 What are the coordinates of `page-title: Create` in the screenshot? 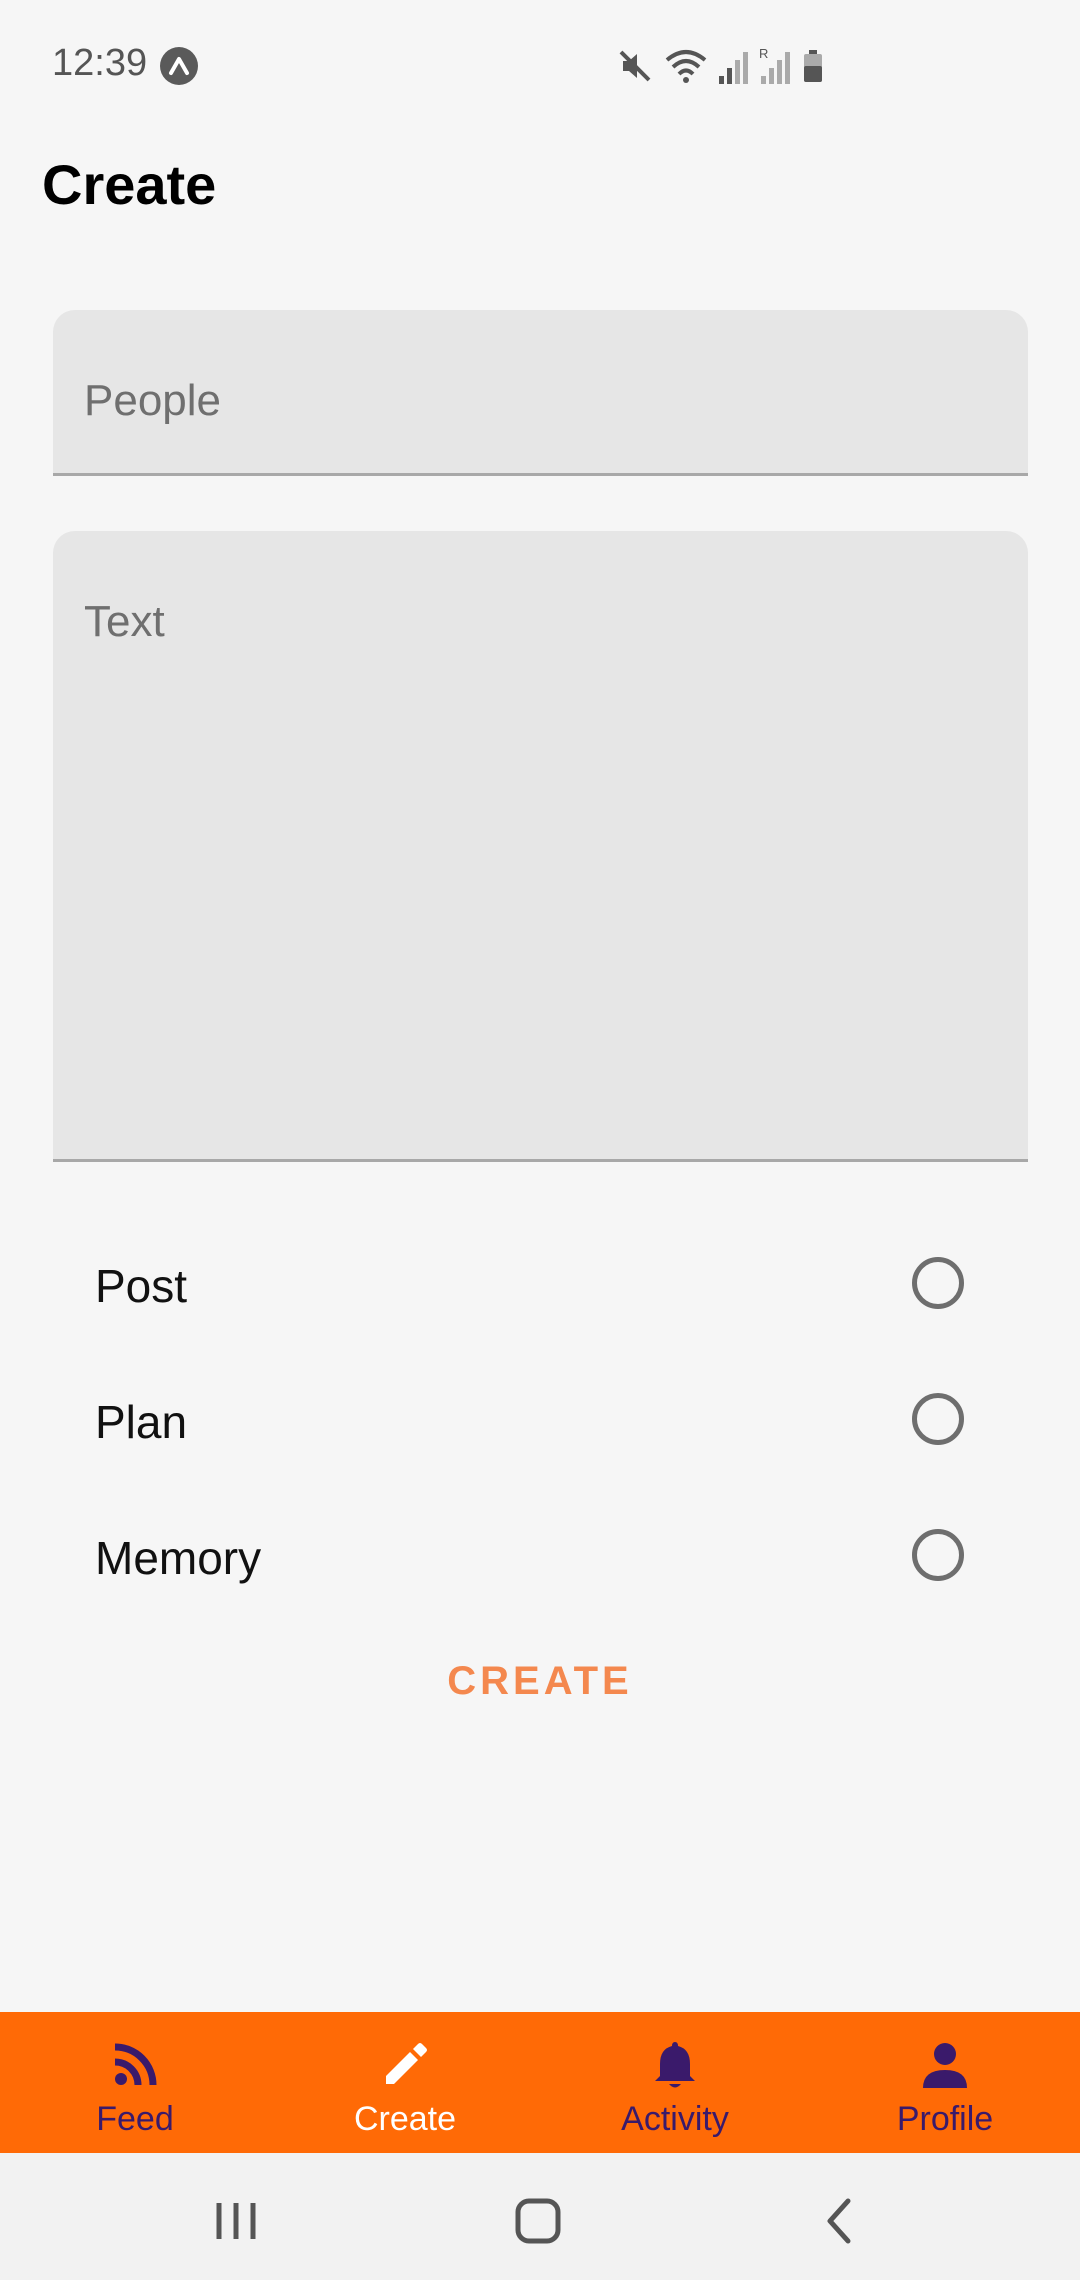 It's located at (129, 184).